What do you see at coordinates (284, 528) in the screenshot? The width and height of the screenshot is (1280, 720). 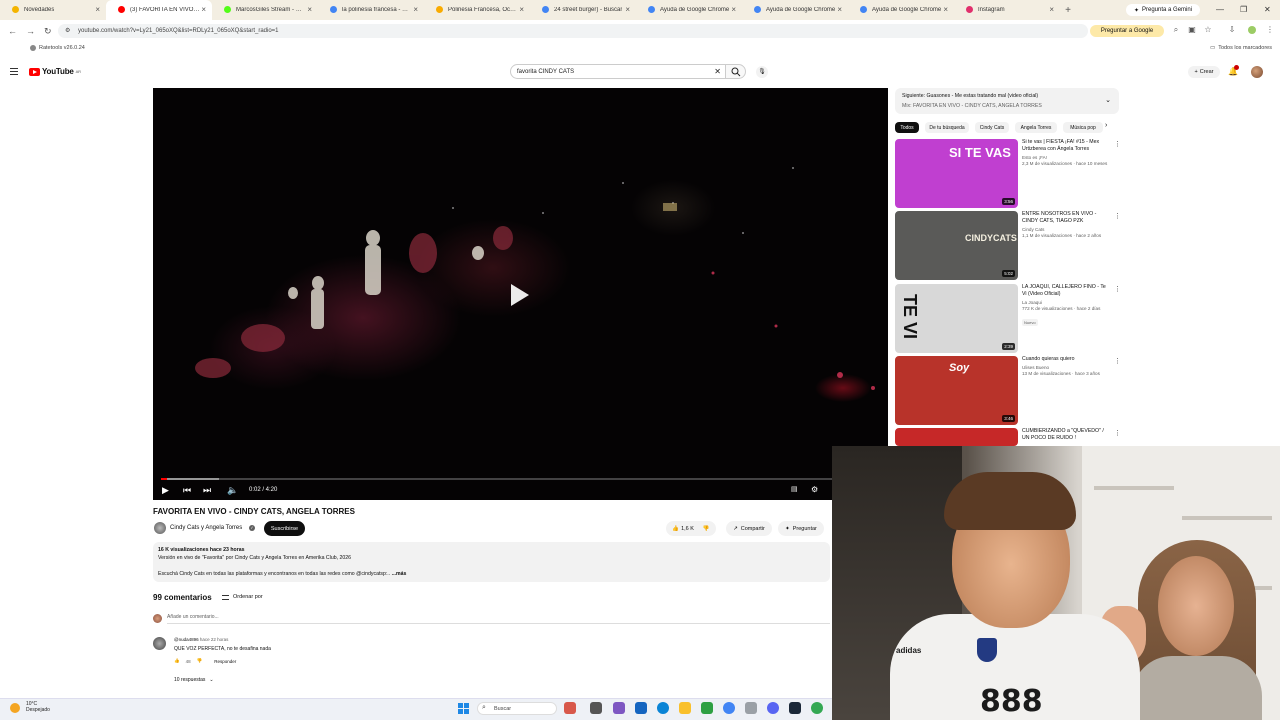 I see `subscribe-button: Suscribirse` at bounding box center [284, 528].